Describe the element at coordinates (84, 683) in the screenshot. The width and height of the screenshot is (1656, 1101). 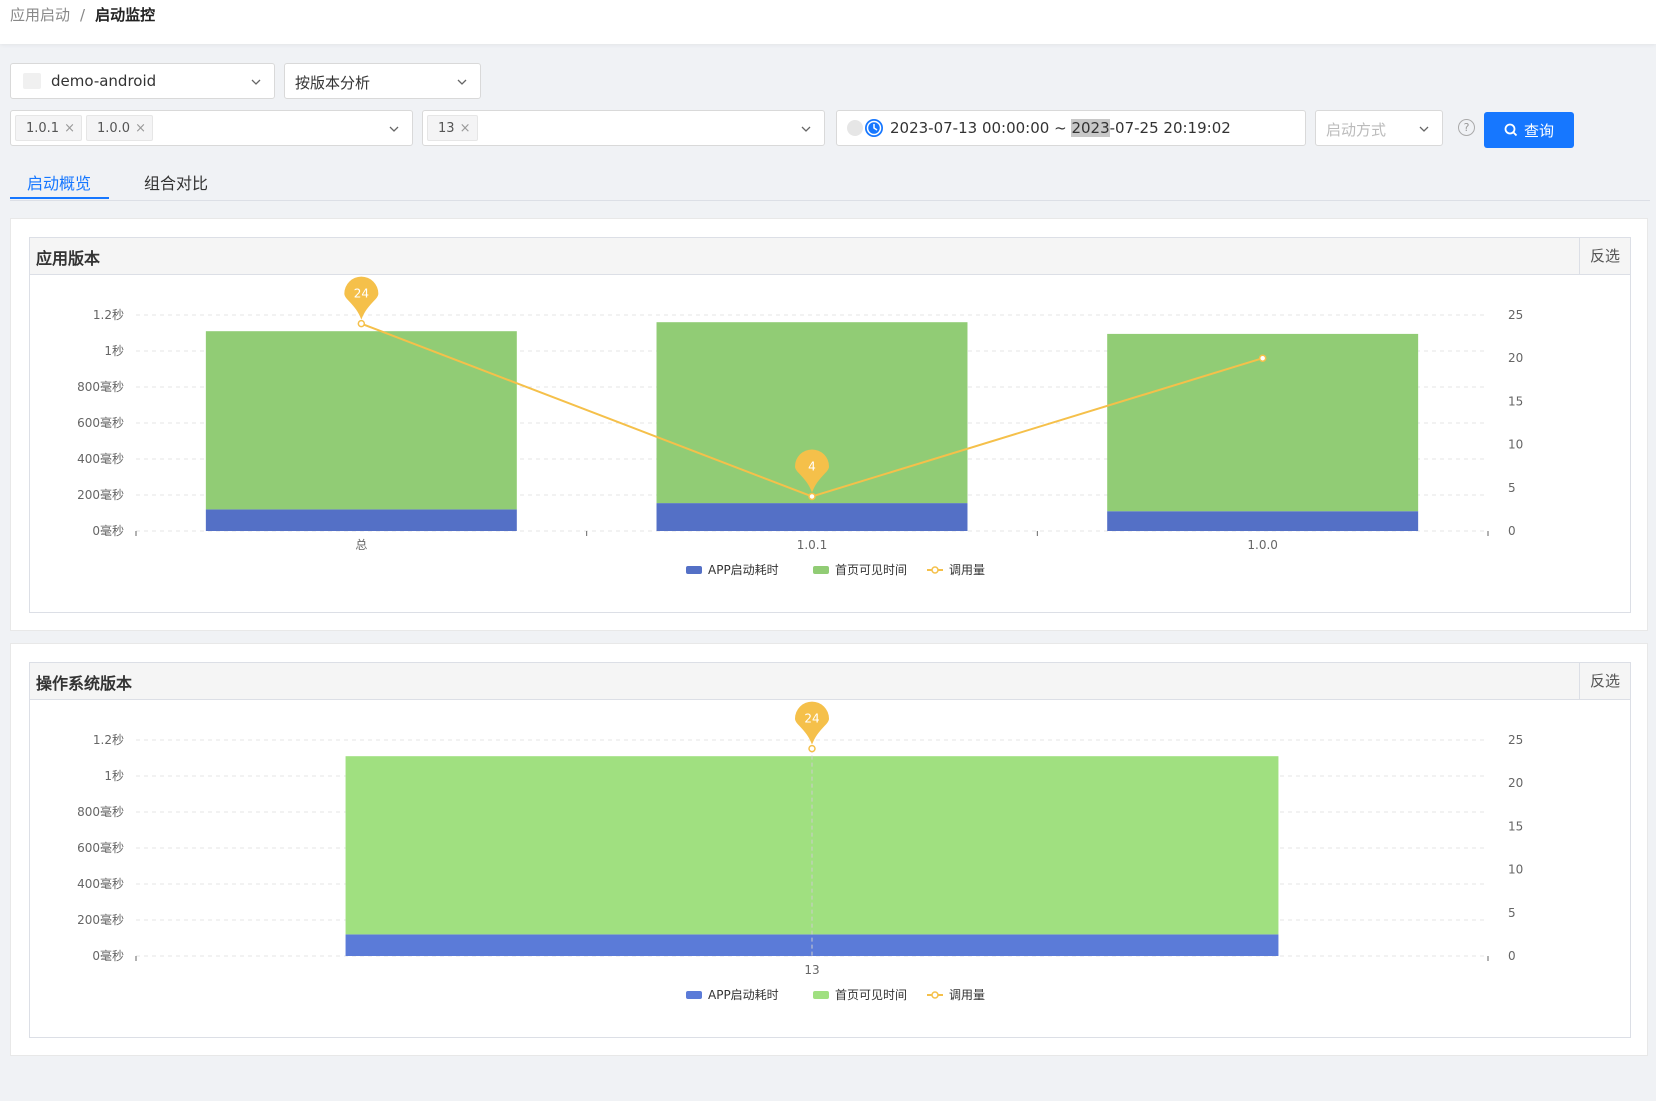
I see `card-title: 操作系统版本` at that location.